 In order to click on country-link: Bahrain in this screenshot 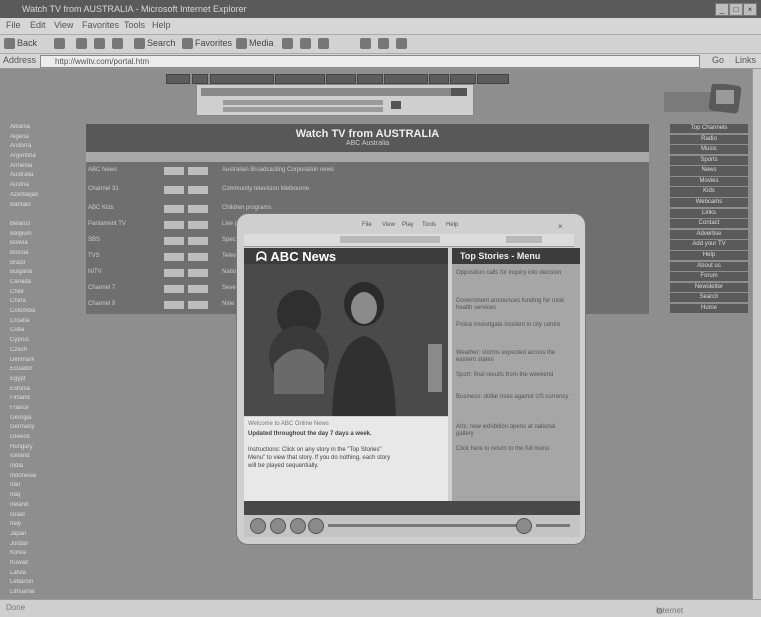, I will do `click(45, 207)`.